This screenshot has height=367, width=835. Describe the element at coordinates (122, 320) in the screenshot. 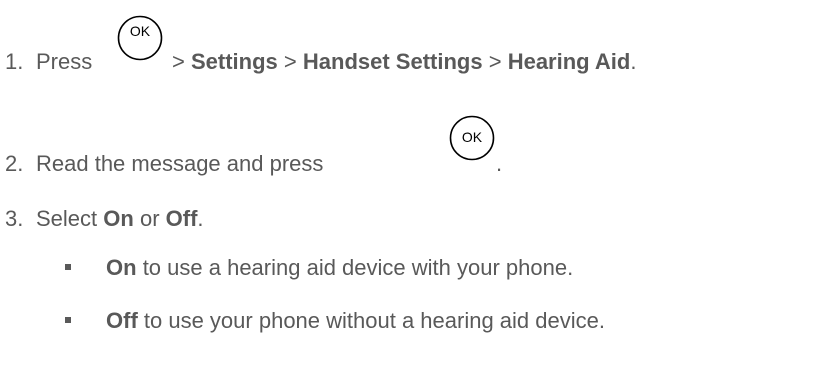

I see `bullet-label: Off` at that location.